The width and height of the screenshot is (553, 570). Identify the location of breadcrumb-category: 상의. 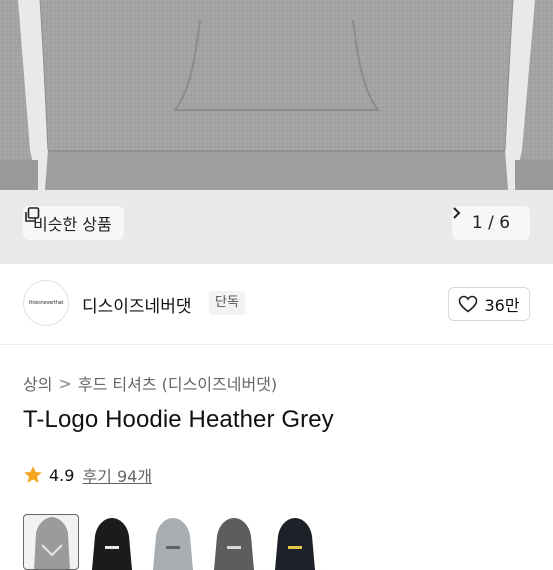
(37, 383).